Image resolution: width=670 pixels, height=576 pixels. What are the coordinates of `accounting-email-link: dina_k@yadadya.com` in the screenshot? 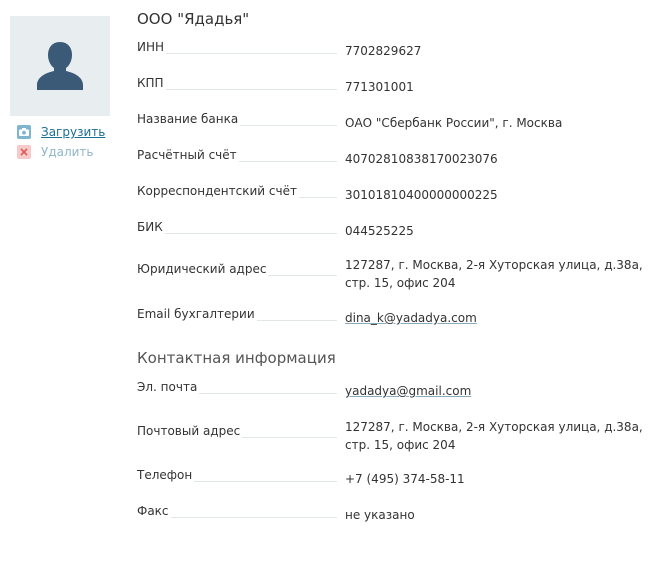 It's located at (497, 318).